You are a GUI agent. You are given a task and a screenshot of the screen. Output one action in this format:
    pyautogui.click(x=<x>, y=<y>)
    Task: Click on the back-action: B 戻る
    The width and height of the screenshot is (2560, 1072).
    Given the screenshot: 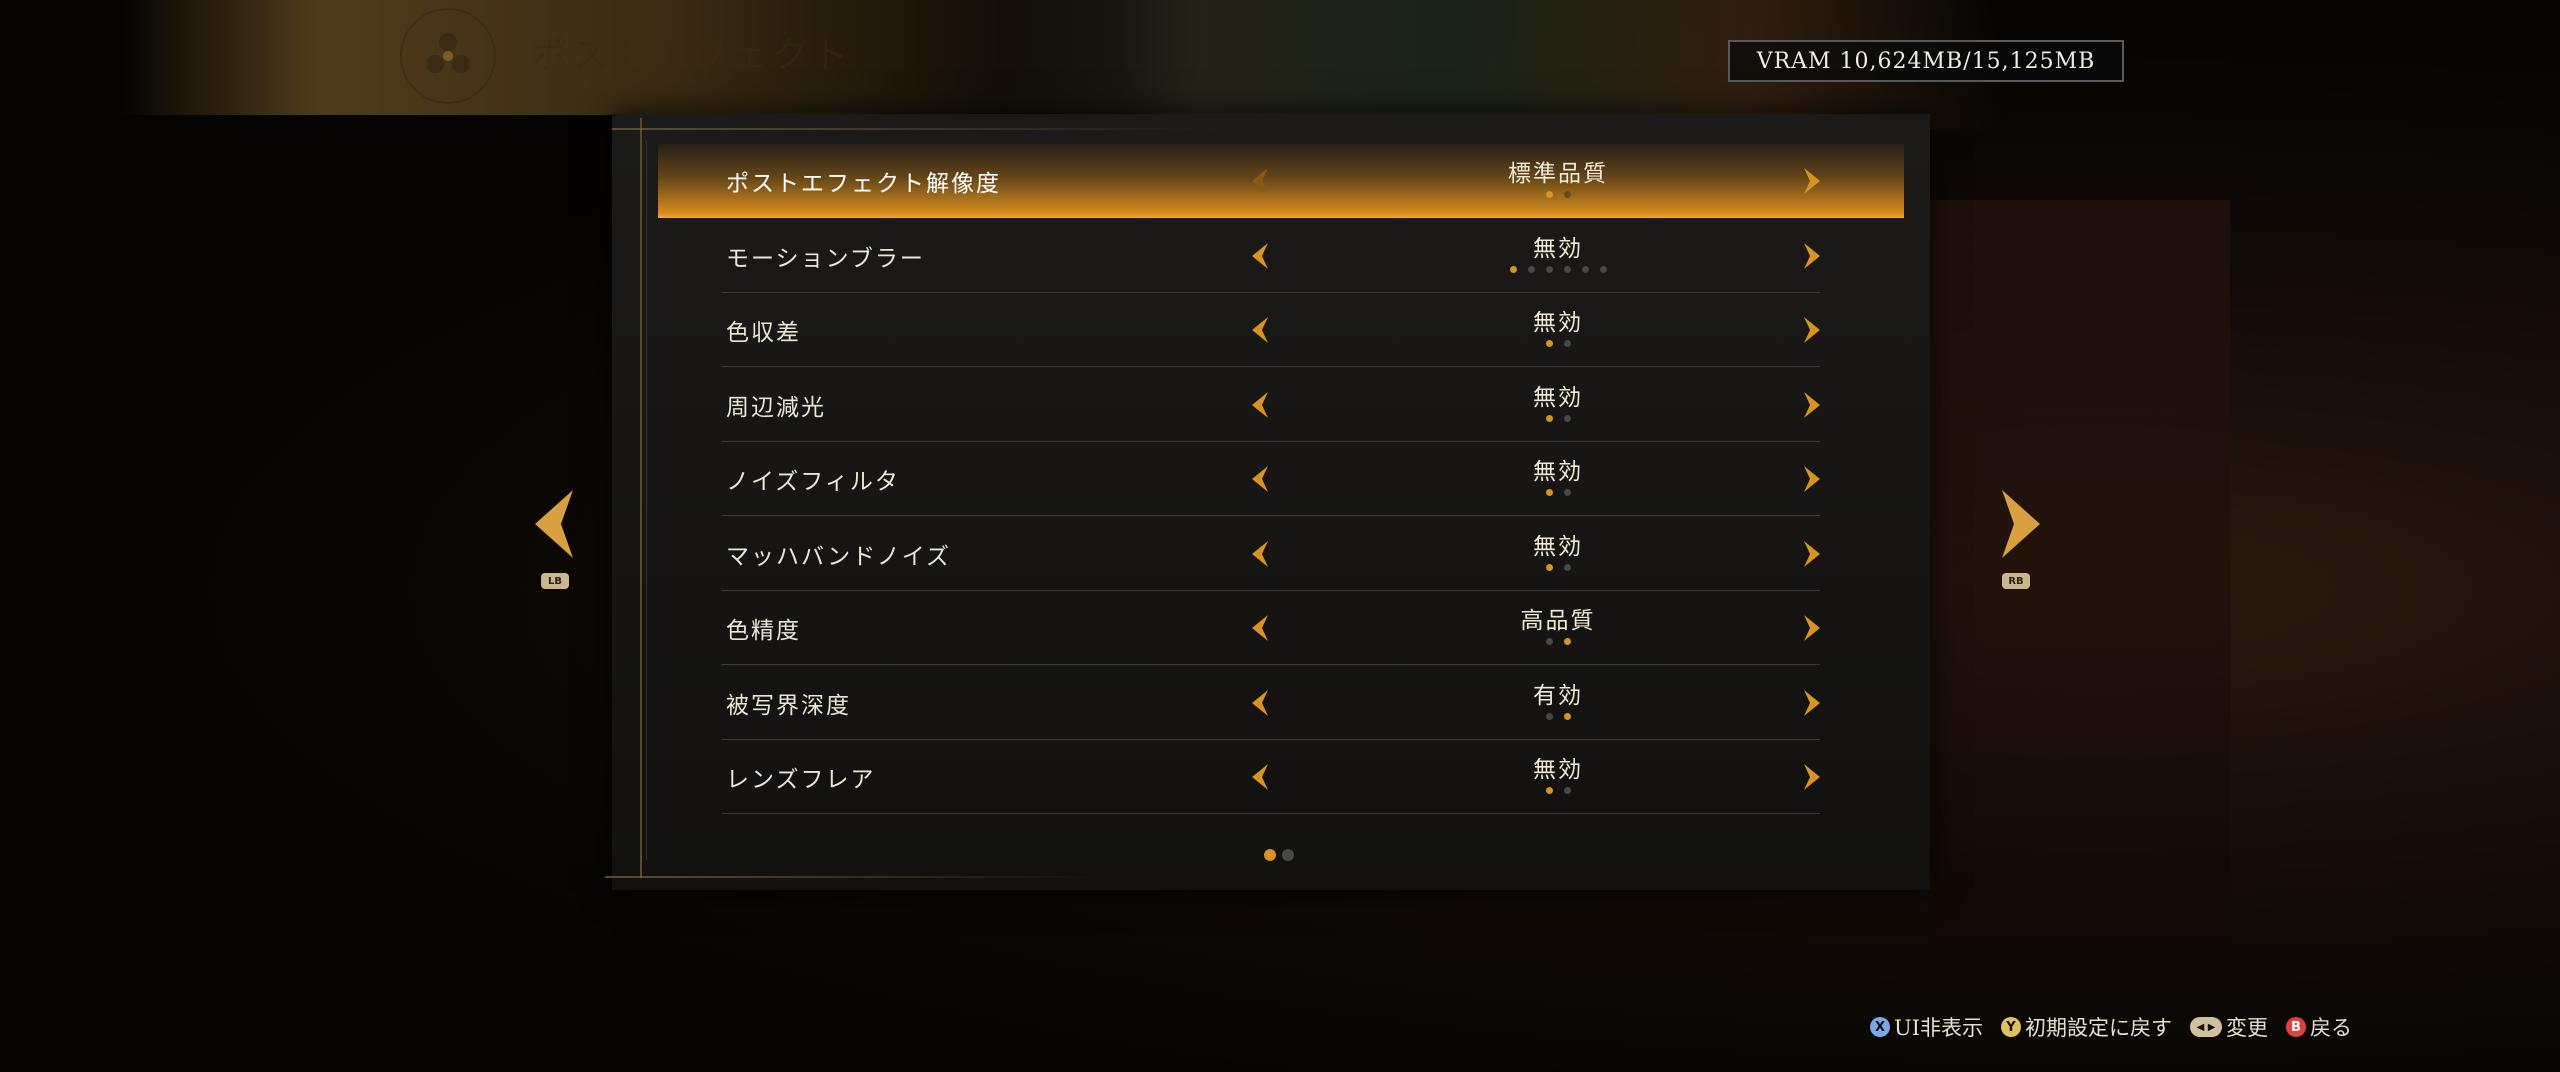 What is the action you would take?
    pyautogui.click(x=2319, y=1027)
    